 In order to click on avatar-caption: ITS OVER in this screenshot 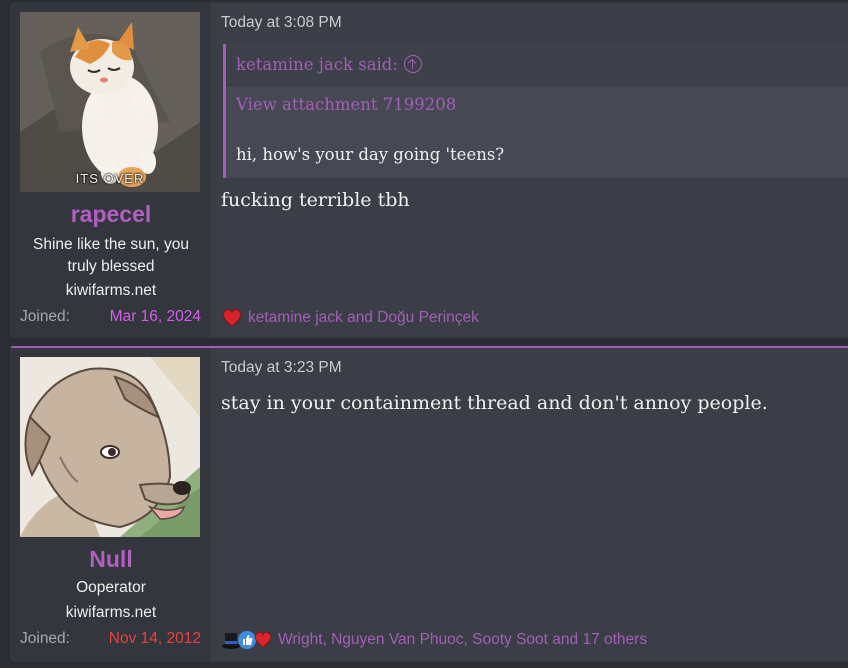, I will do `click(110, 178)`.